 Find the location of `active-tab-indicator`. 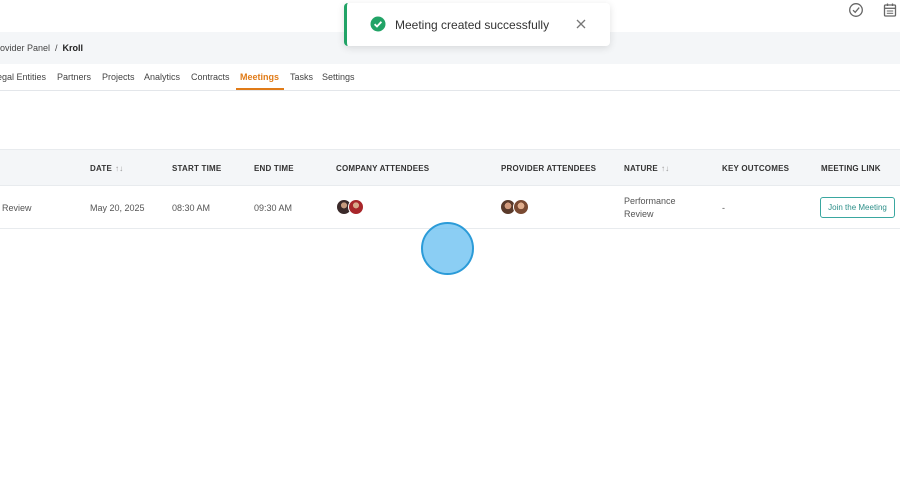

active-tab-indicator is located at coordinates (260, 89).